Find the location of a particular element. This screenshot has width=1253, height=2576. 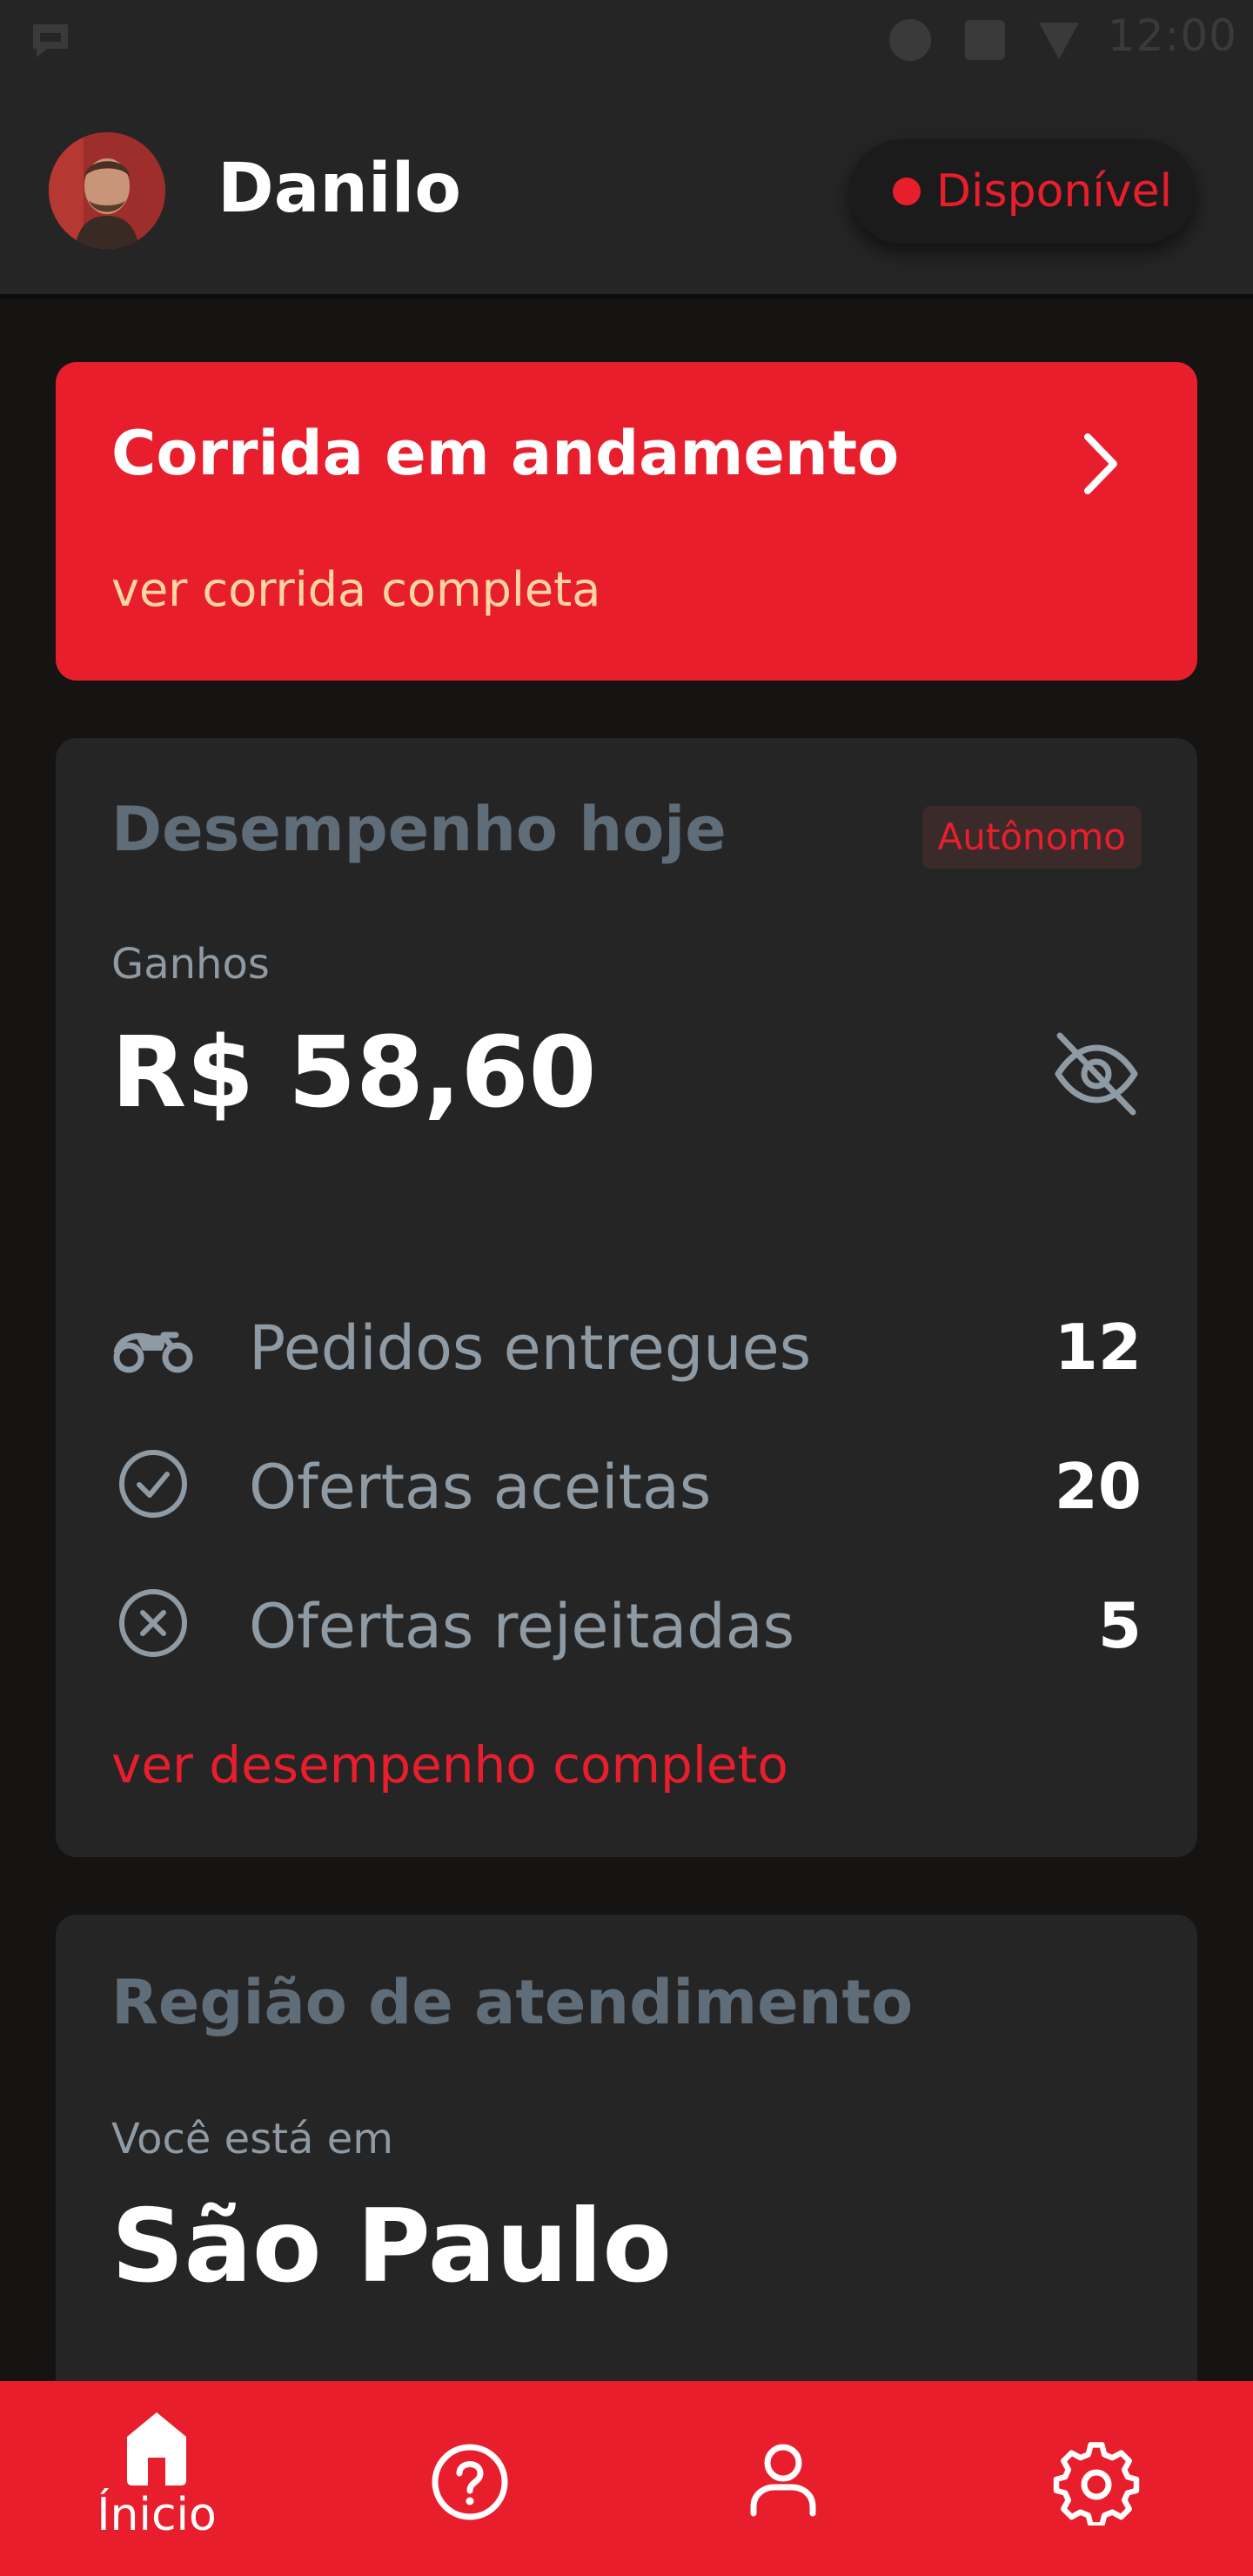

region-label: Você está em is located at coordinates (252, 2139).